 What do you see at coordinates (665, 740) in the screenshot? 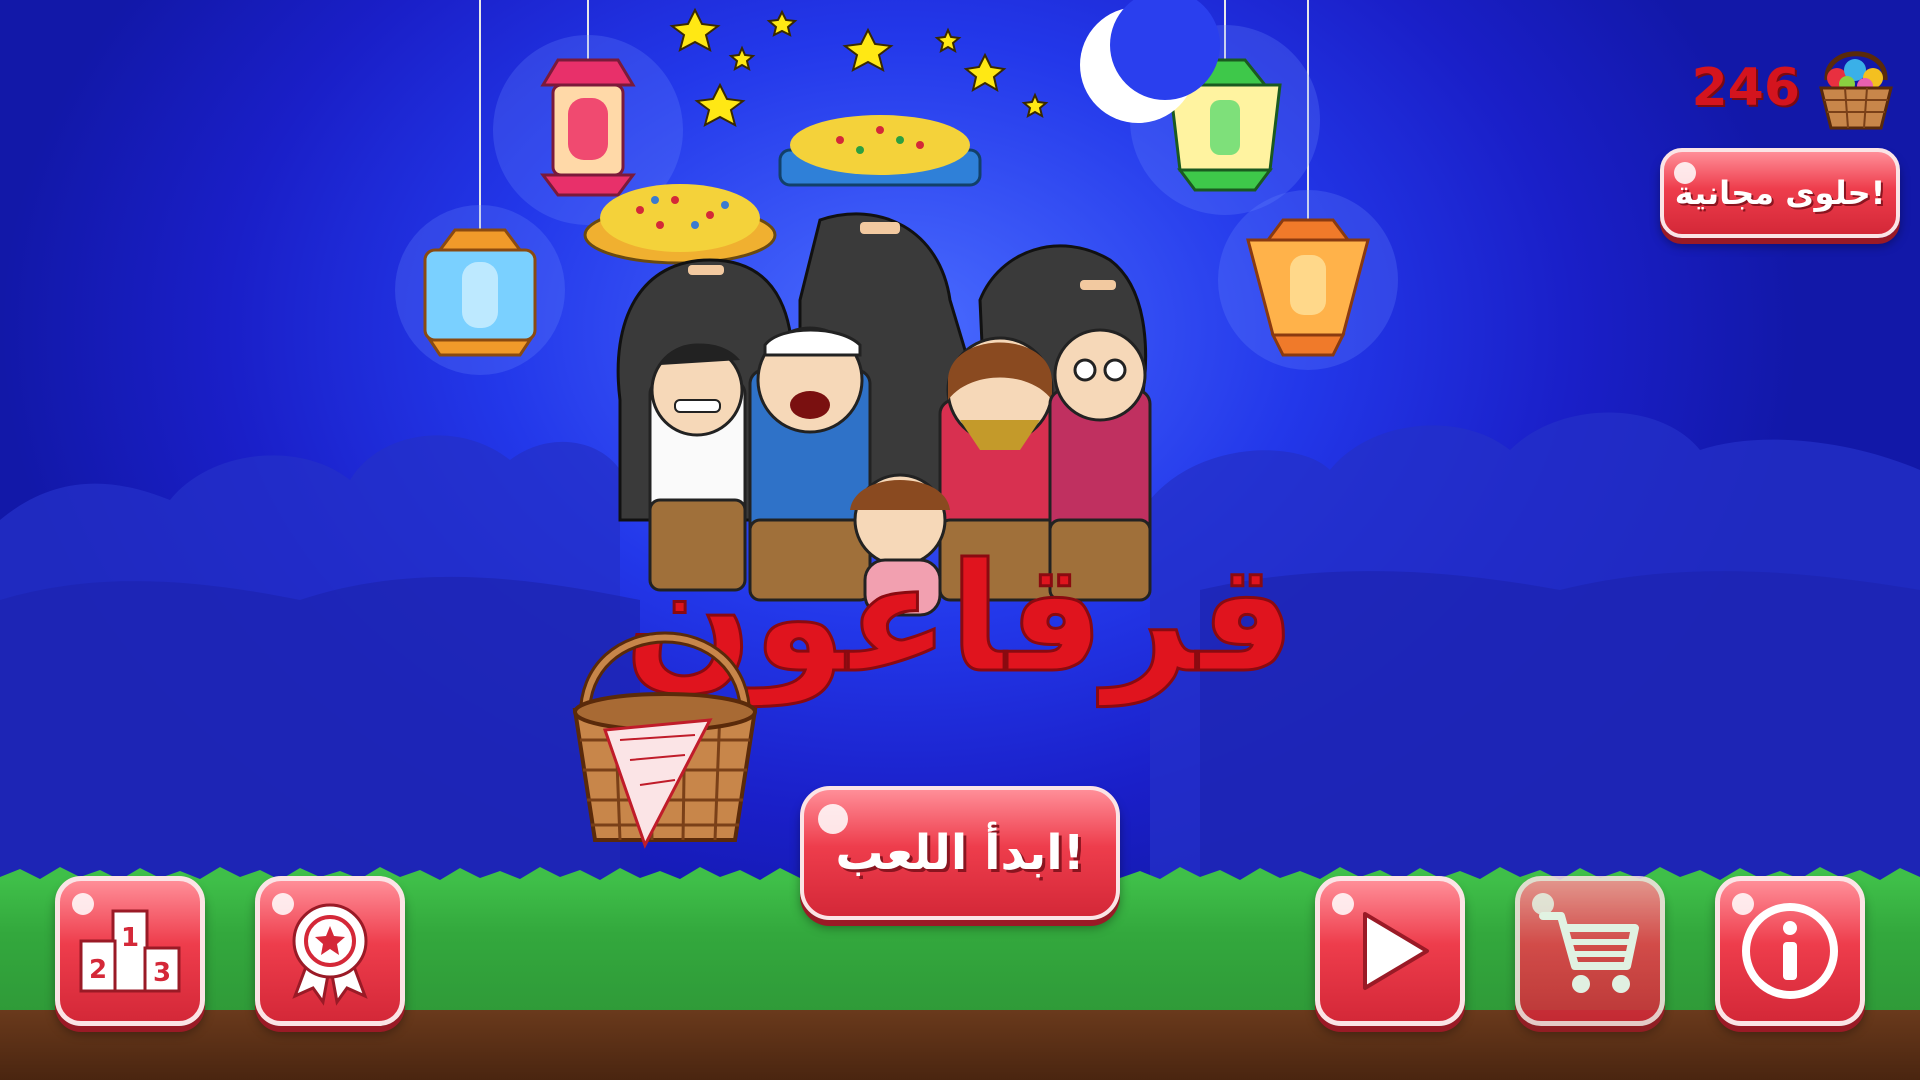
I see `basket-icon` at bounding box center [665, 740].